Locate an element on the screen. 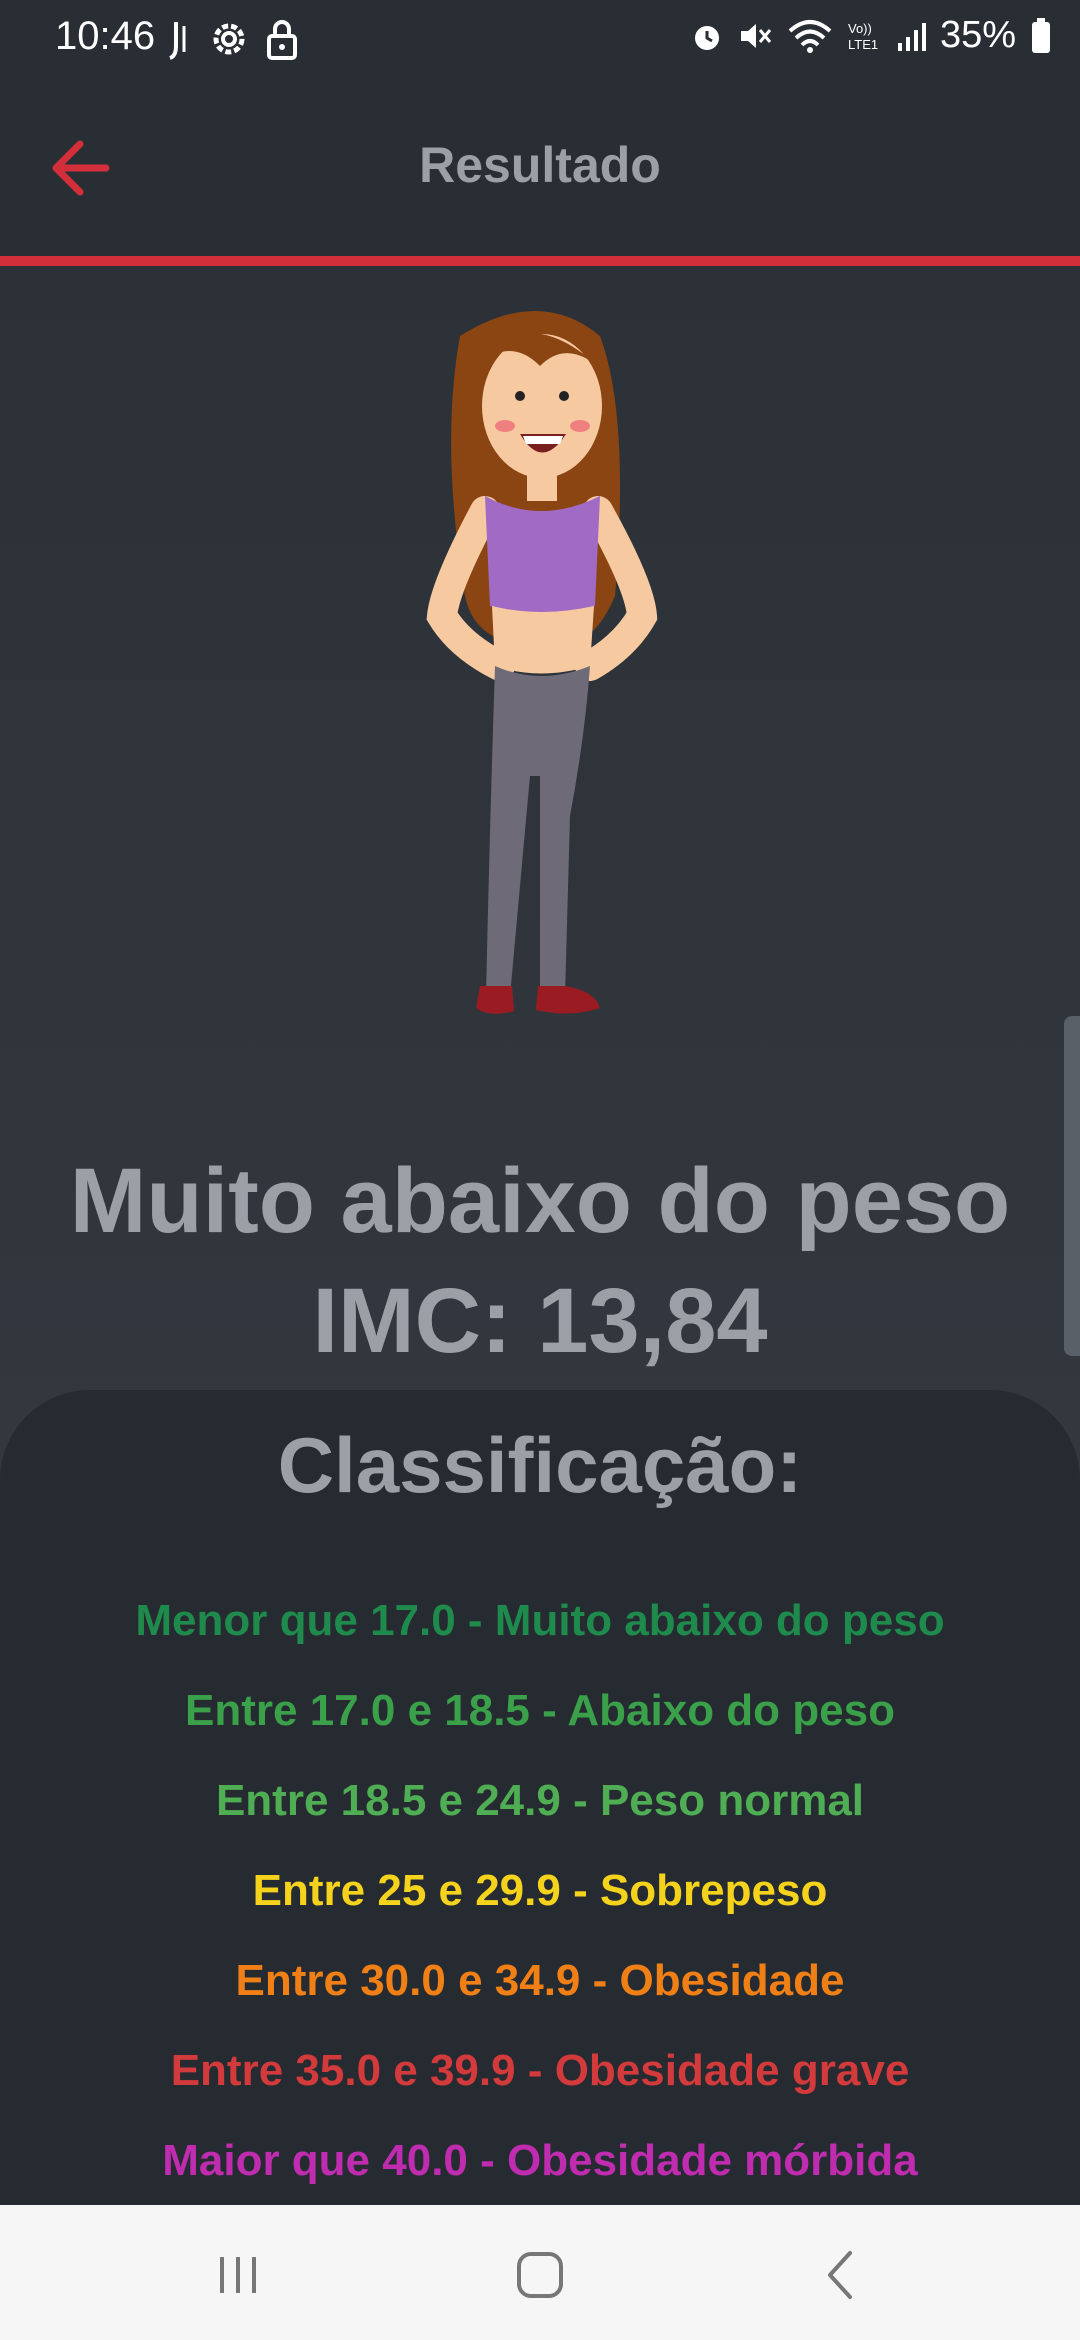 This screenshot has height=2340, width=1080. status-time: 10:46 is located at coordinates (105, 36).